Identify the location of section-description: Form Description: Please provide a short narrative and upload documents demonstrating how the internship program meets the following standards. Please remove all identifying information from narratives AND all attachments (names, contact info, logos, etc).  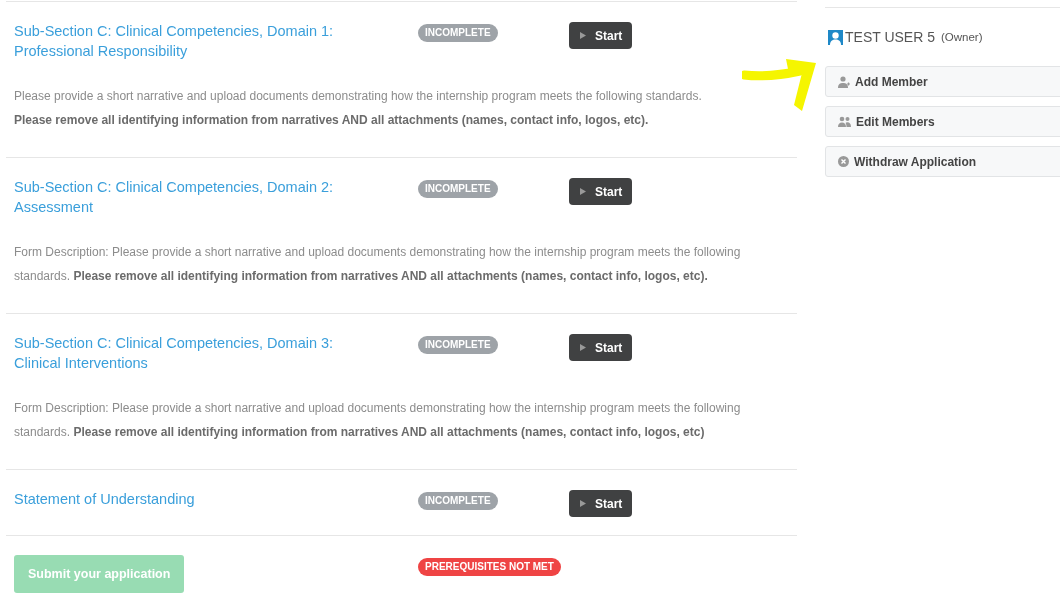
(378, 420).